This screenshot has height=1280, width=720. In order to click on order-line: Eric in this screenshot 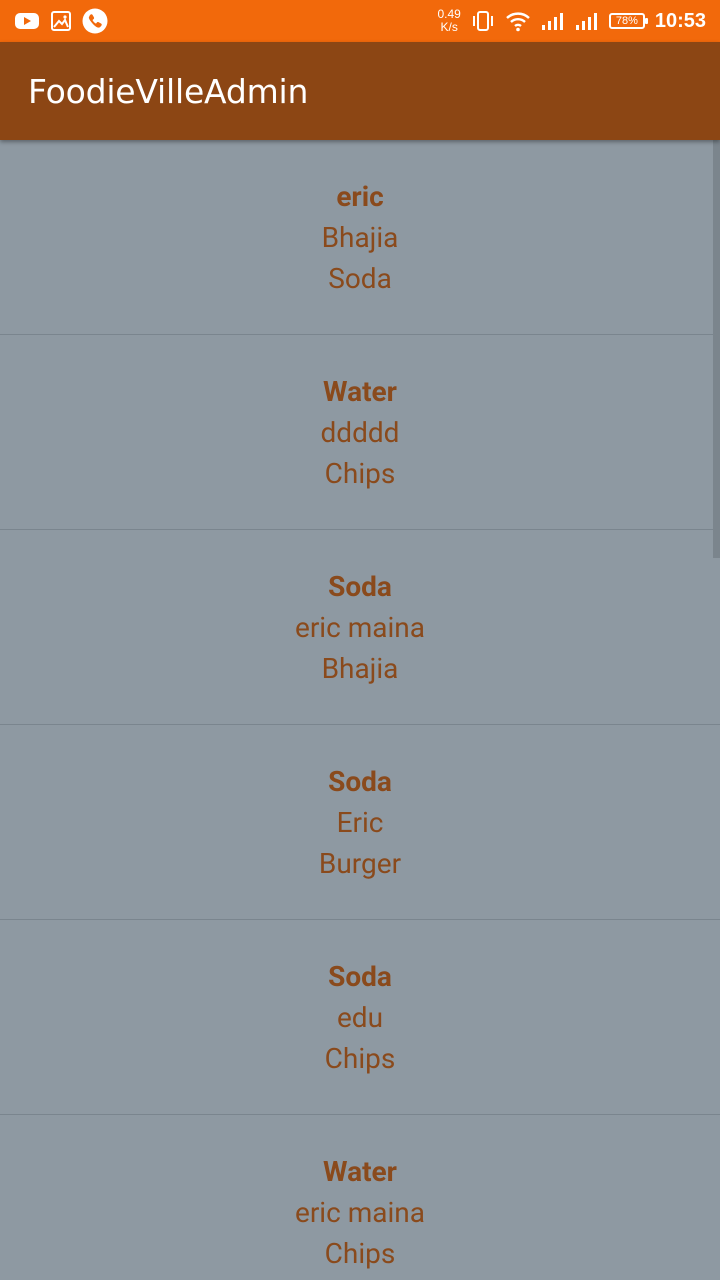, I will do `click(360, 822)`.